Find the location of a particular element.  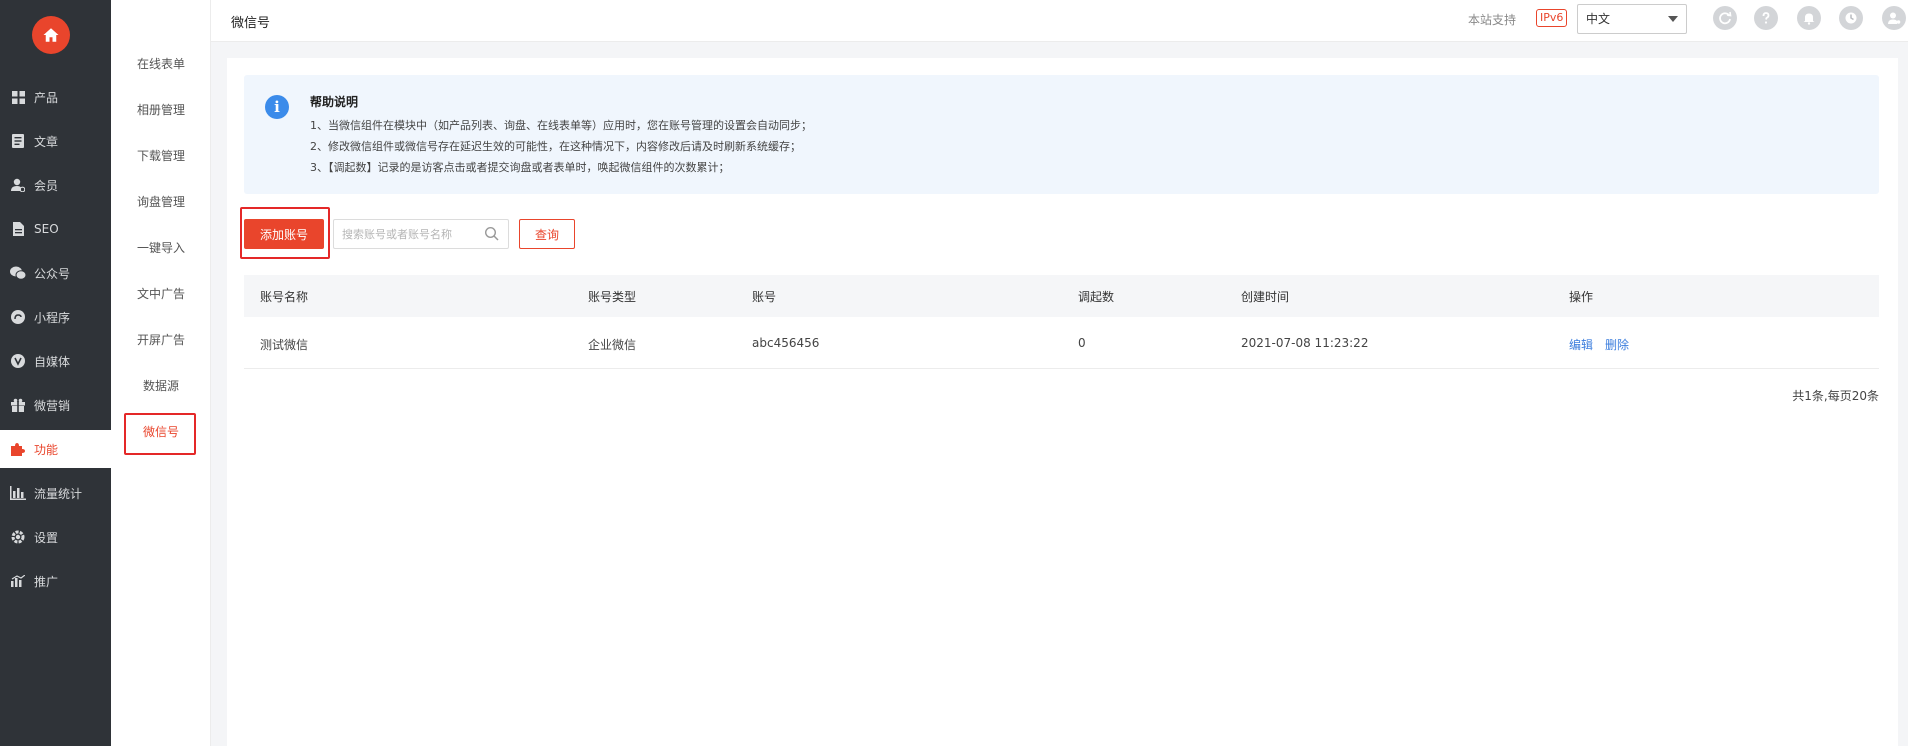

gift-icon is located at coordinates (18, 405).